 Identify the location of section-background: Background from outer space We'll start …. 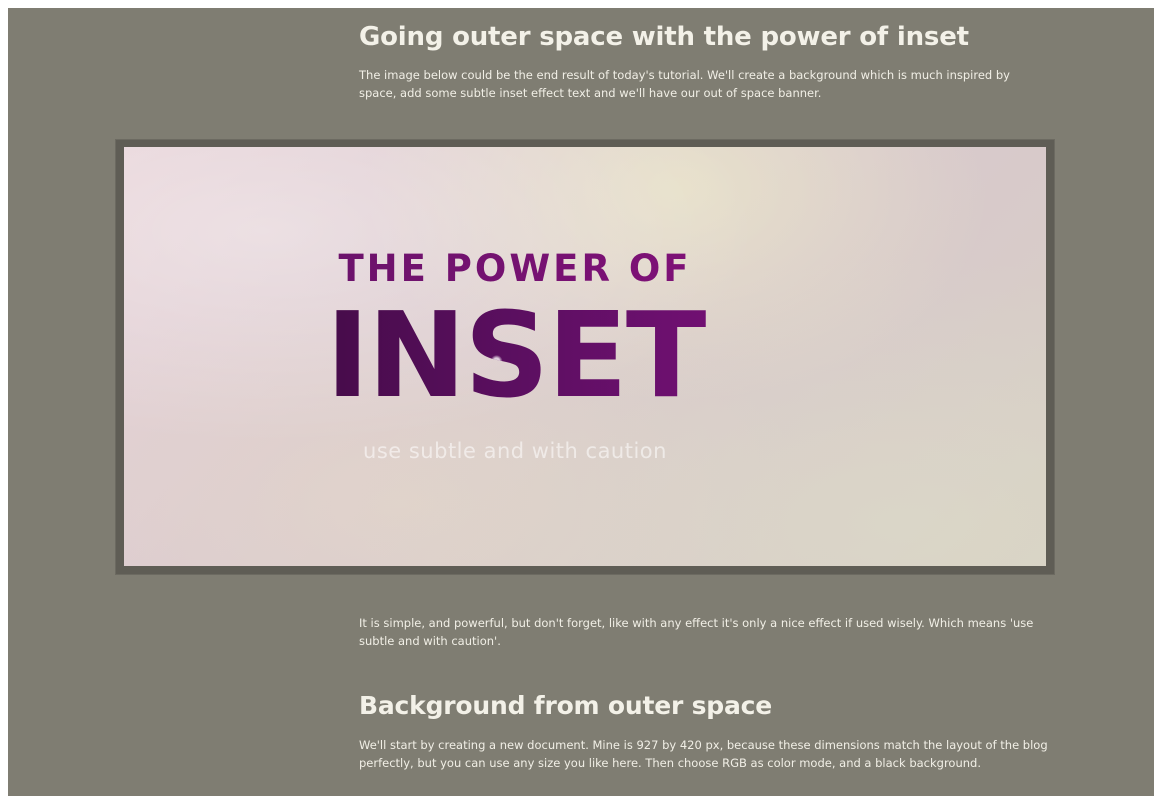
(704, 731).